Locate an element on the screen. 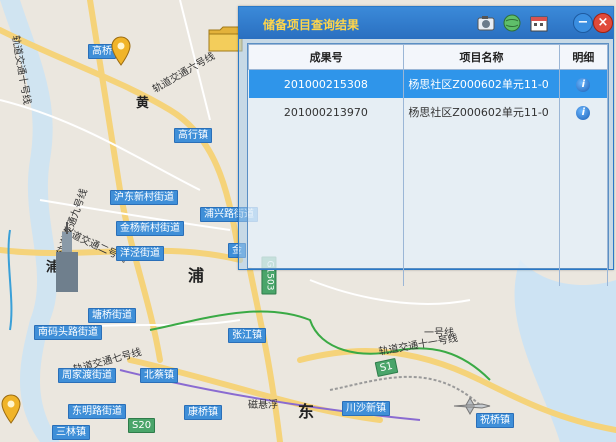 The height and width of the screenshot is (442, 616). place-label-jinyang: 金杨新村街道 is located at coordinates (150, 228).